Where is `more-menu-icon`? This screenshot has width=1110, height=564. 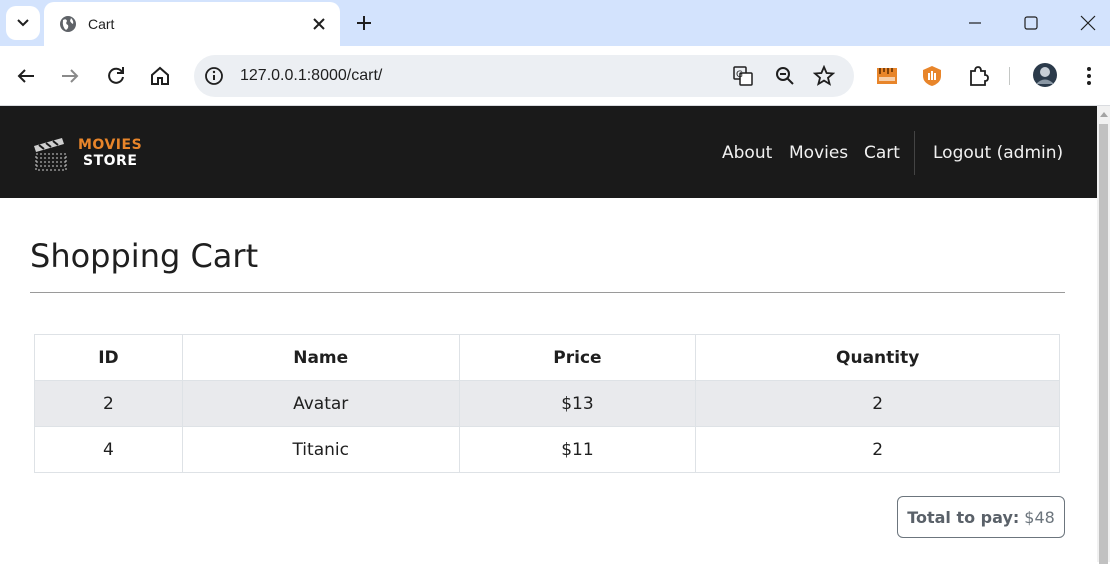
more-menu-icon is located at coordinates (1089, 76).